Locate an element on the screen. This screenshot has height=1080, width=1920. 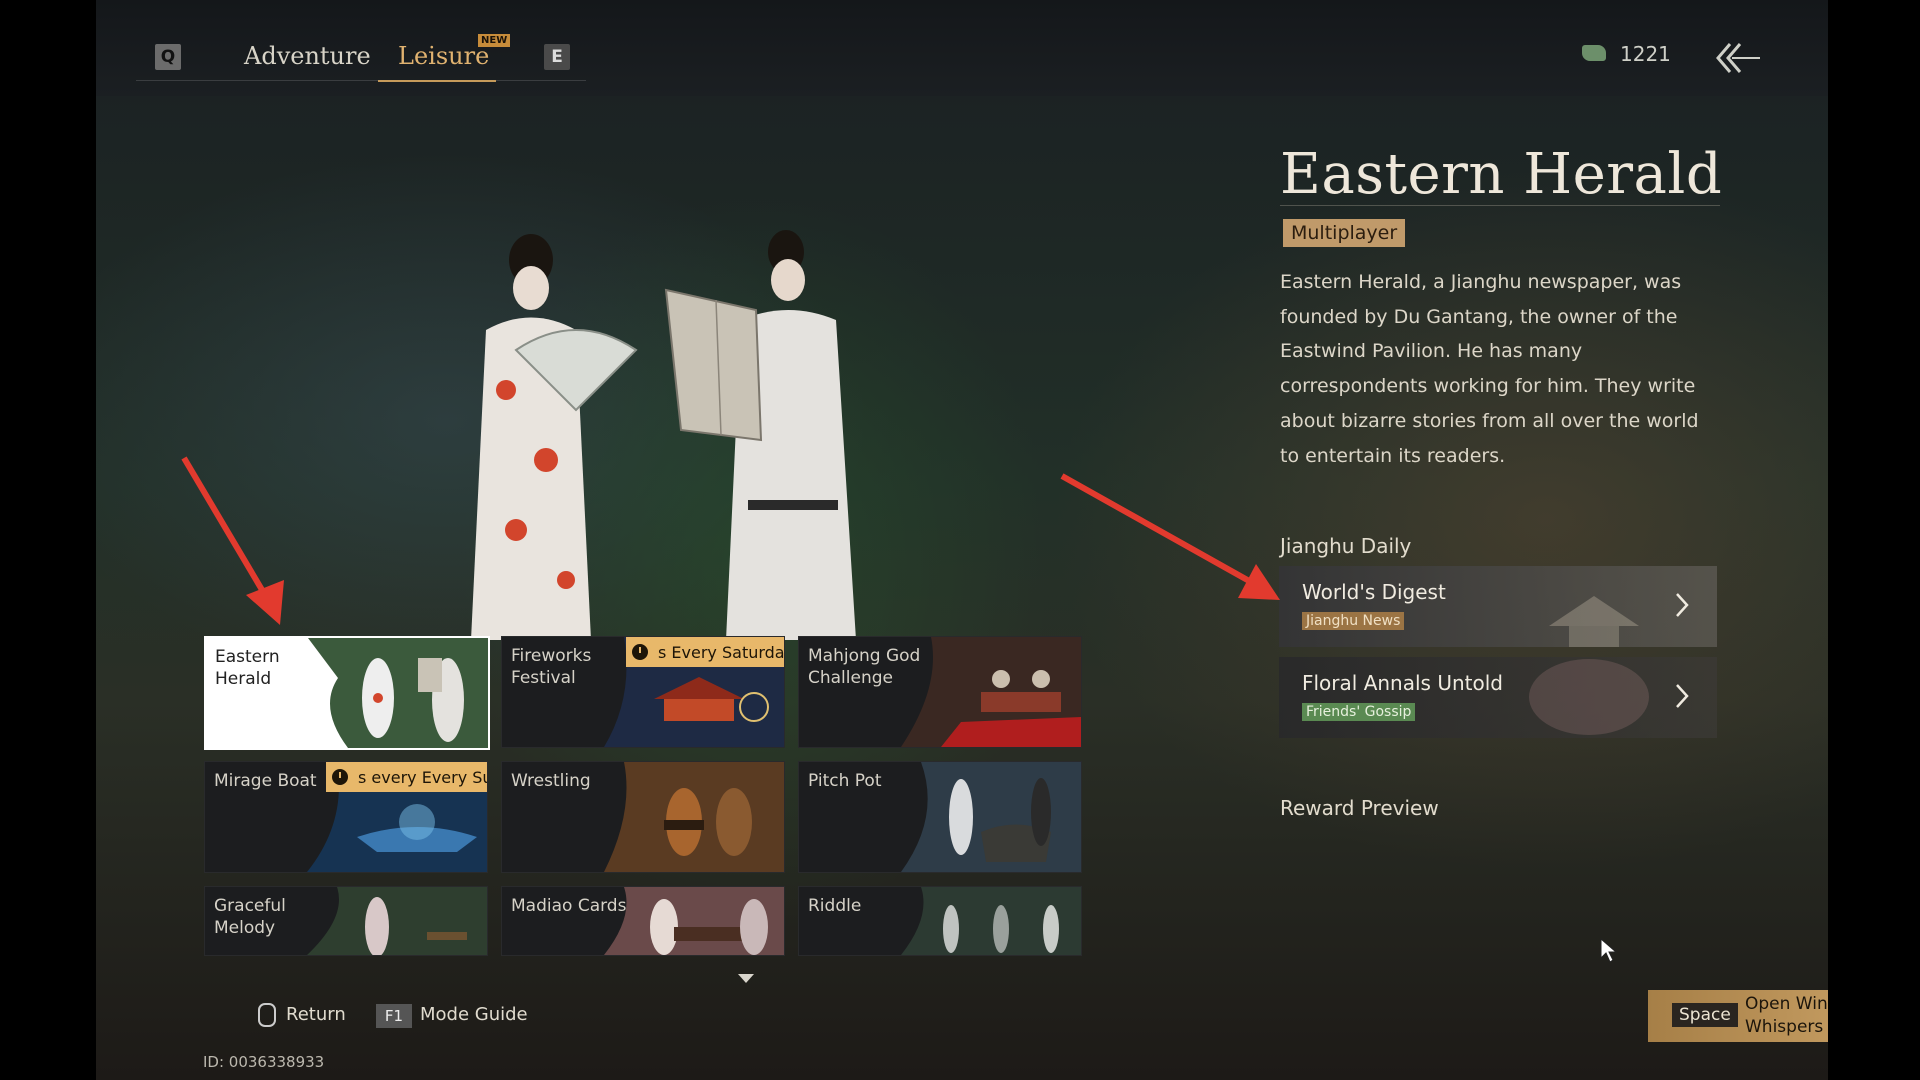
jade-currency-icon is located at coordinates (1594, 53).